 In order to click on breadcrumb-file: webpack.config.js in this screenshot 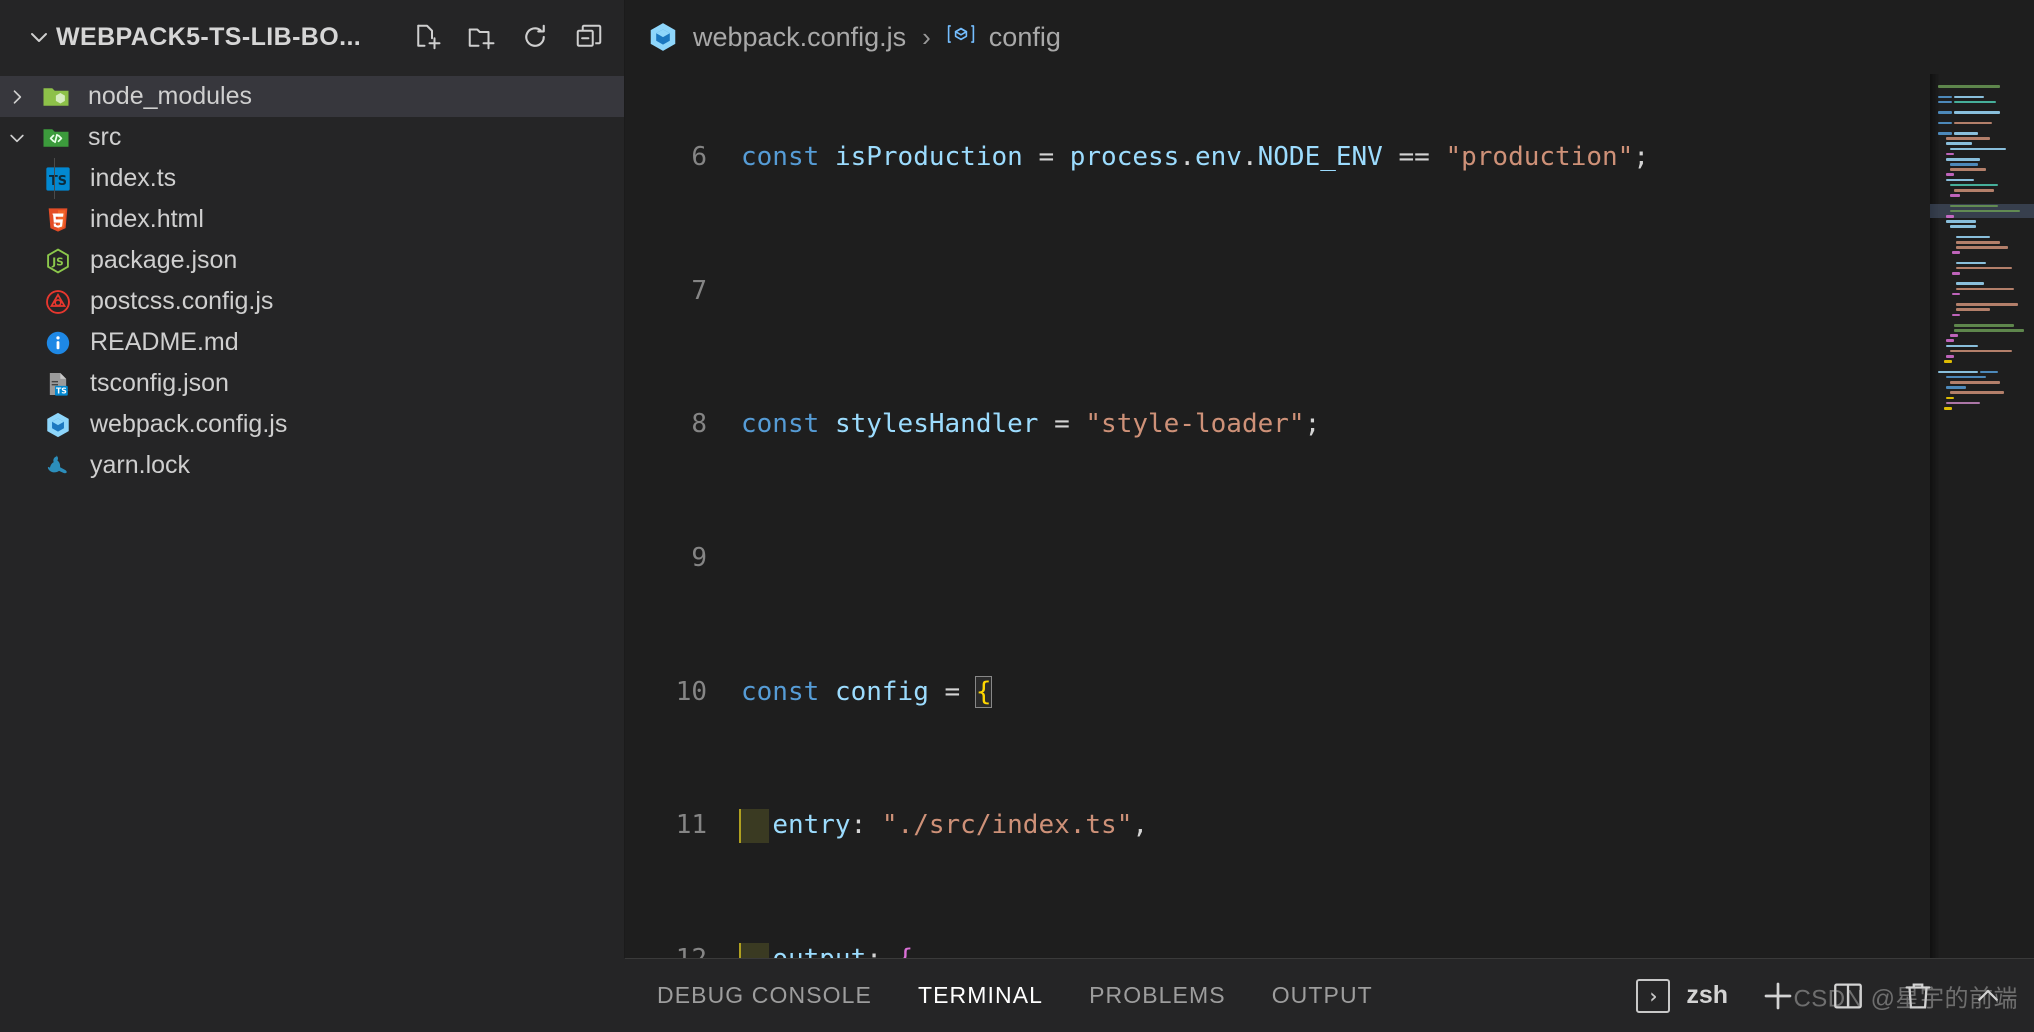, I will do `click(799, 37)`.